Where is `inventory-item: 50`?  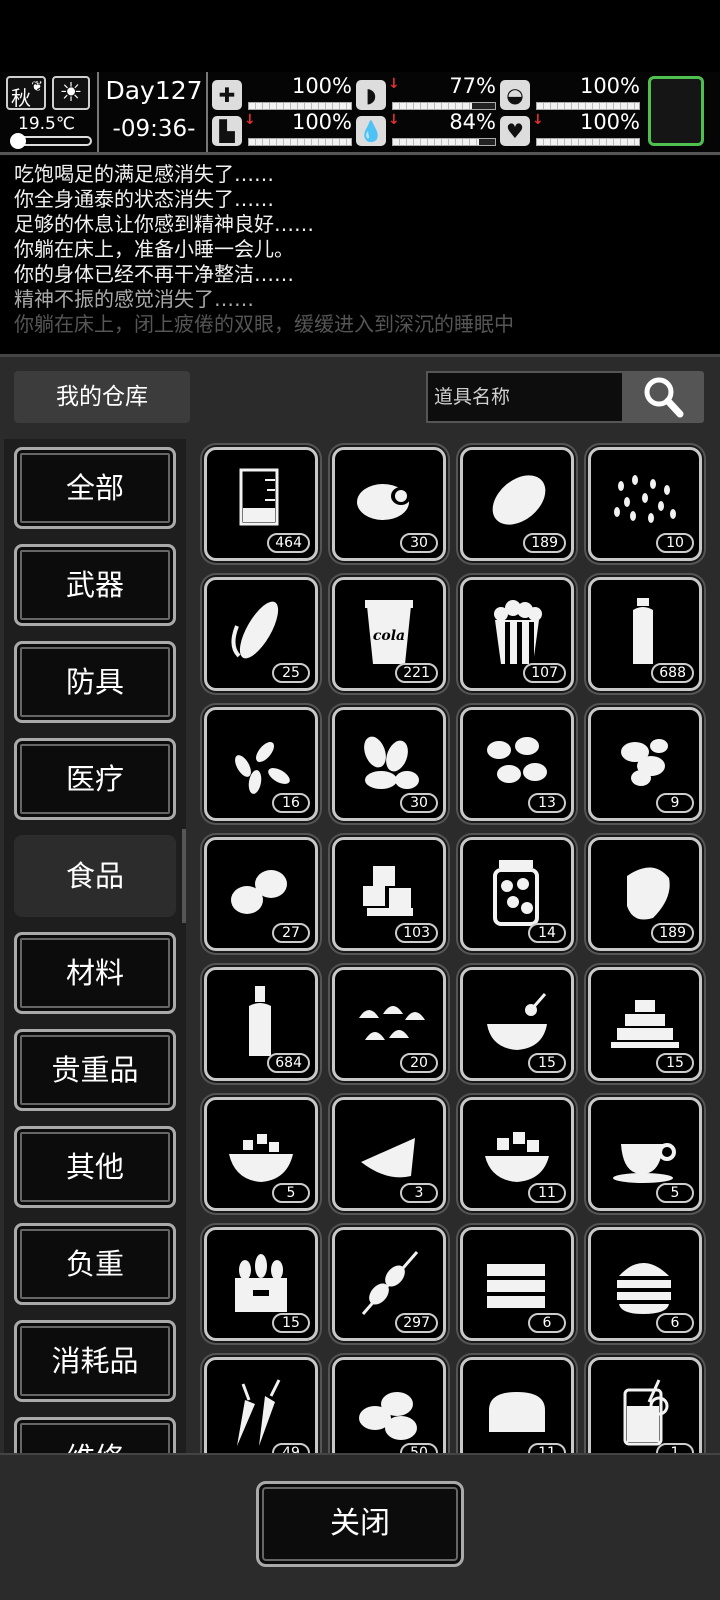 inventory-item: 50 is located at coordinates (389, 1405).